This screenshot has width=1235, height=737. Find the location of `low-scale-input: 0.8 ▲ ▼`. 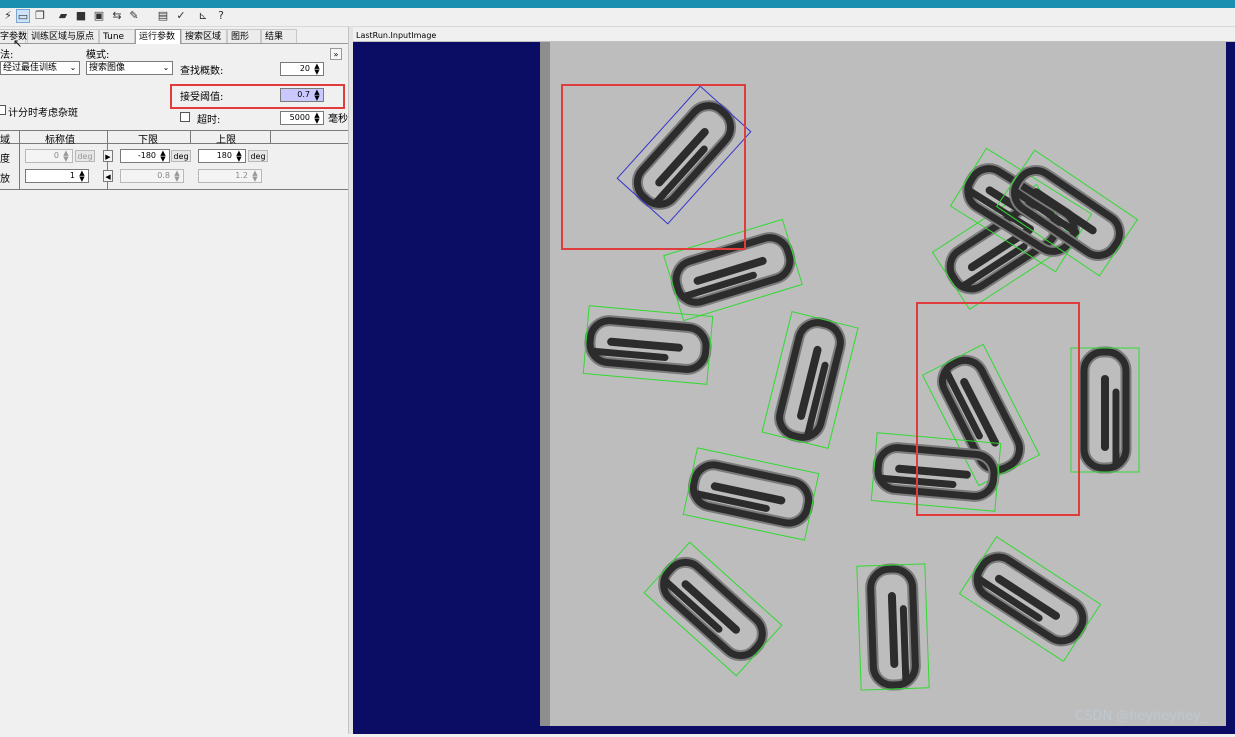

low-scale-input: 0.8 ▲ ▼ is located at coordinates (152, 176).